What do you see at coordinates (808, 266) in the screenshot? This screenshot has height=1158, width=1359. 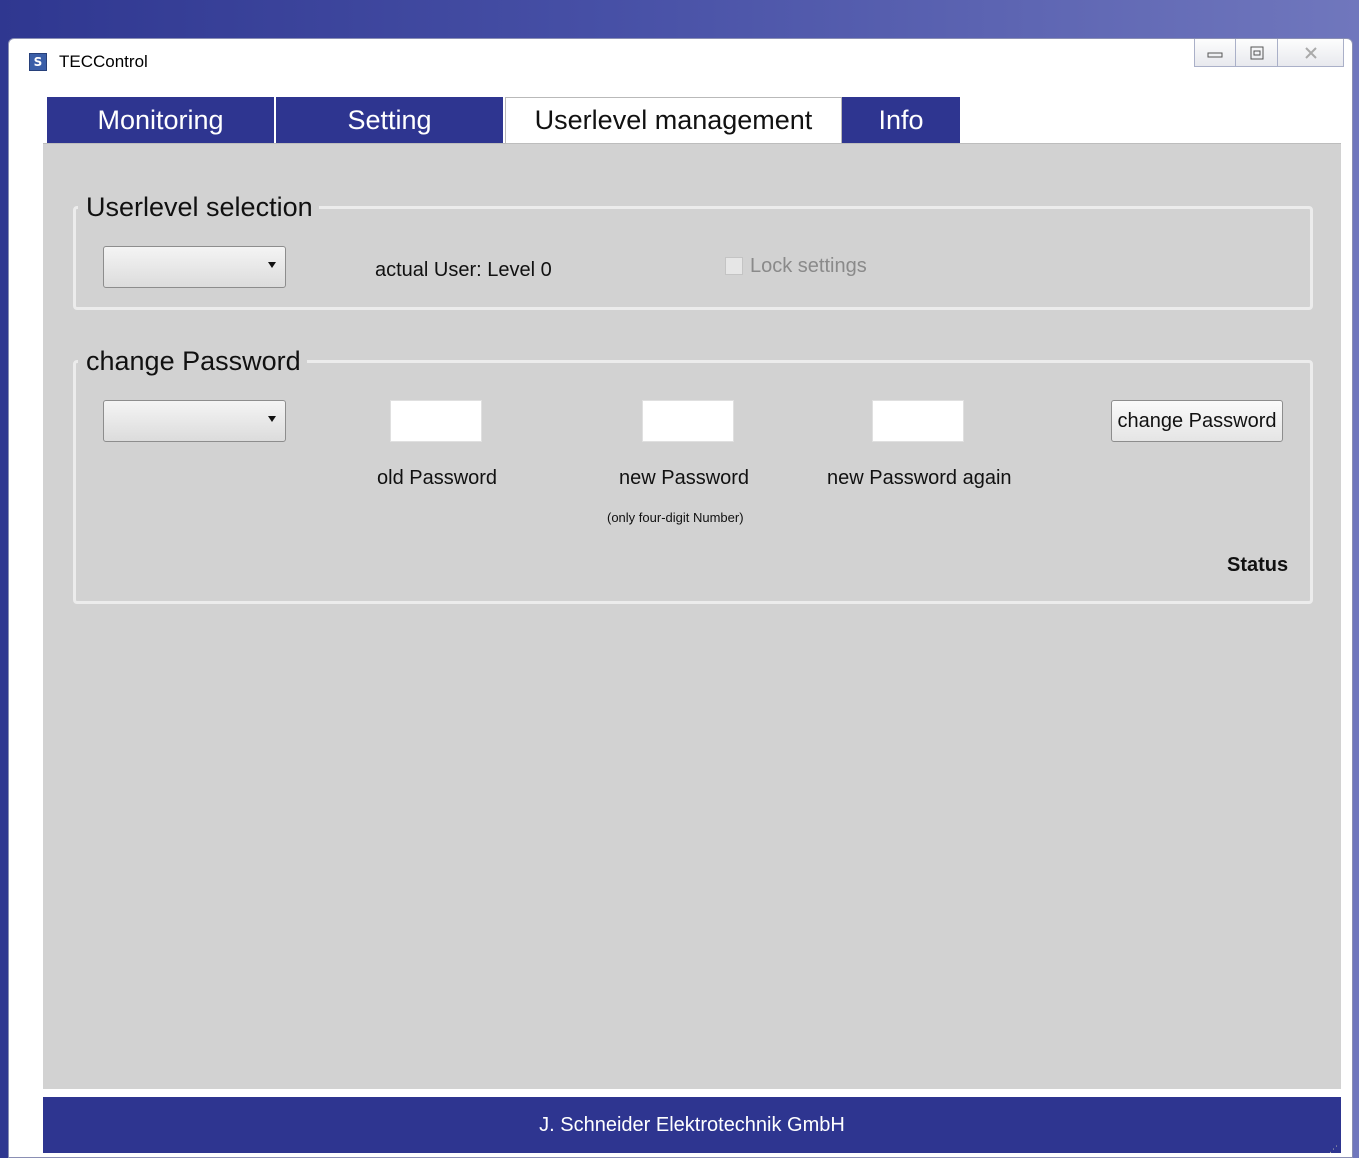 I see `lock-settings-label: Lock settings` at bounding box center [808, 266].